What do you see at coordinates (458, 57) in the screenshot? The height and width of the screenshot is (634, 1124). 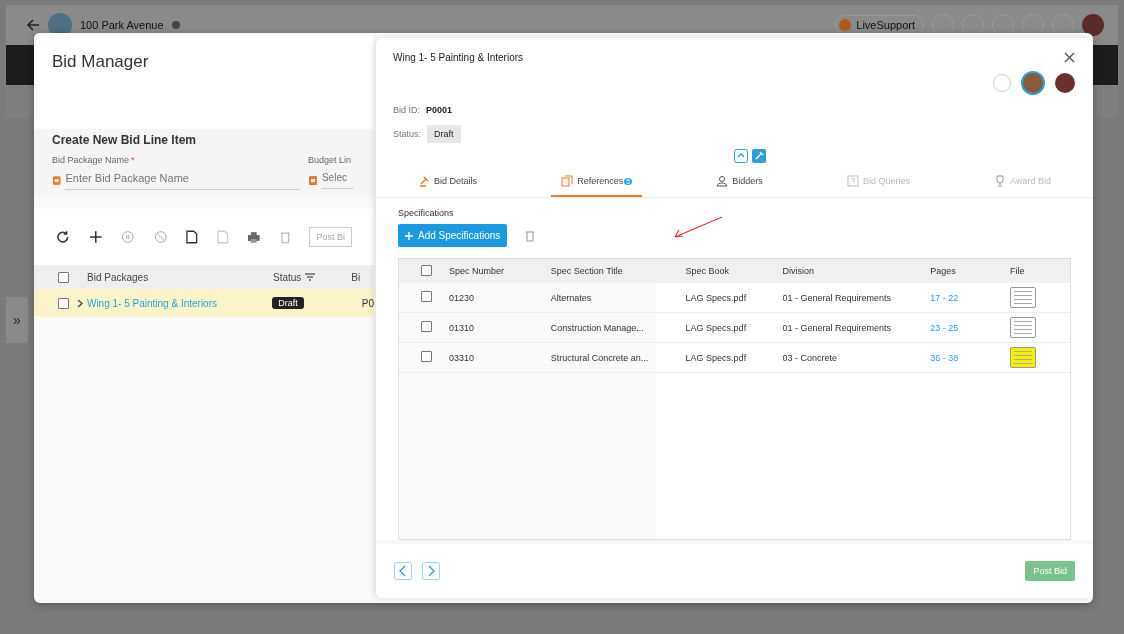 I see `panel-title: Wing 1- 5 Painting & Interiors` at bounding box center [458, 57].